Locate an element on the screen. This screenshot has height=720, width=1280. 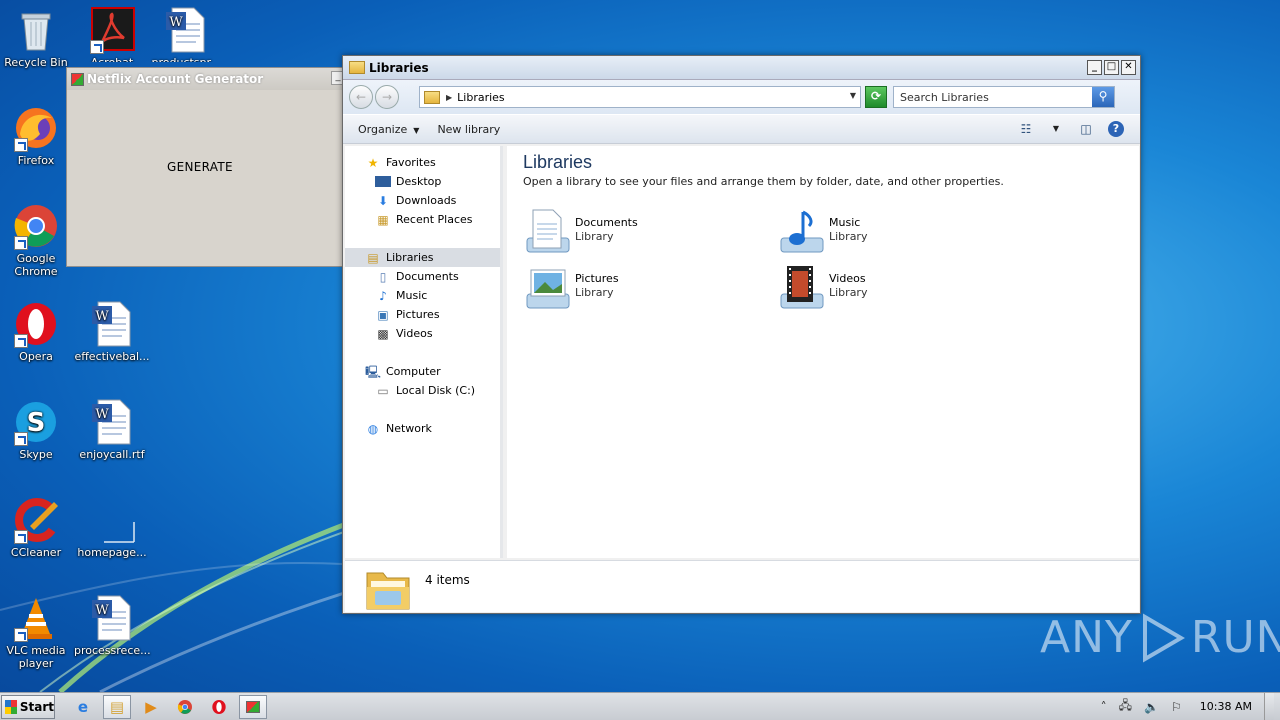
generator-app-icon is located at coordinates (253, 706).